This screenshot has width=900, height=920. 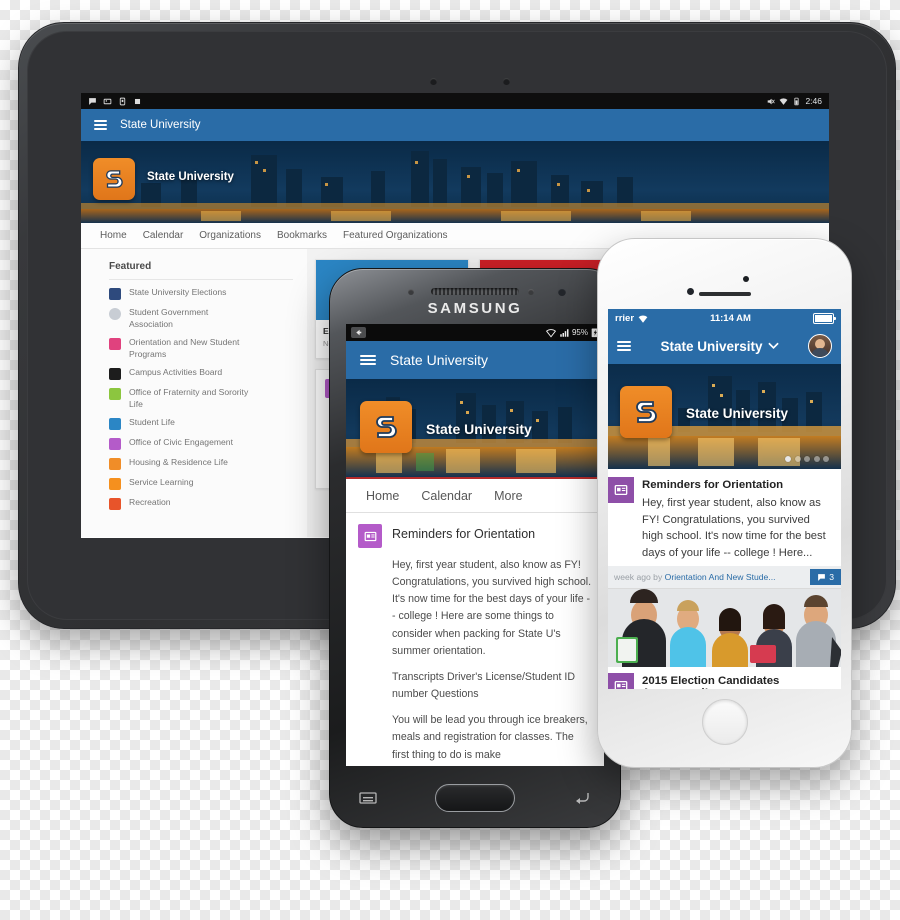 What do you see at coordinates (773, 346) in the screenshot?
I see `chevron-down-icon` at bounding box center [773, 346].